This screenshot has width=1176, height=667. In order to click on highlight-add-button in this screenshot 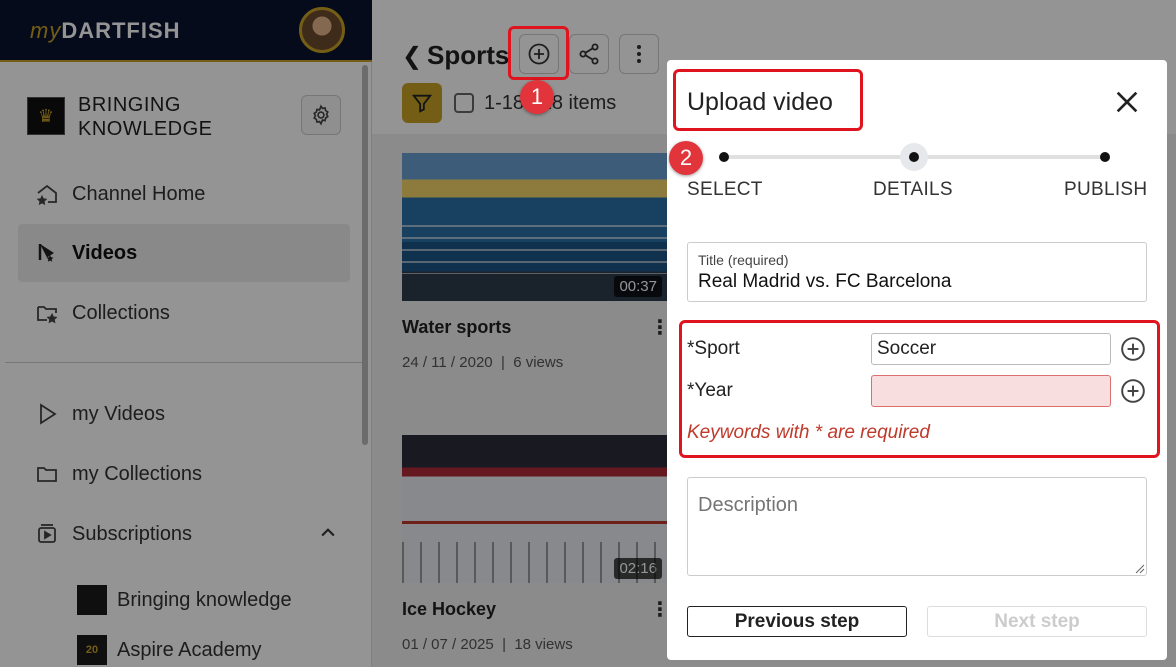, I will do `click(538, 53)`.